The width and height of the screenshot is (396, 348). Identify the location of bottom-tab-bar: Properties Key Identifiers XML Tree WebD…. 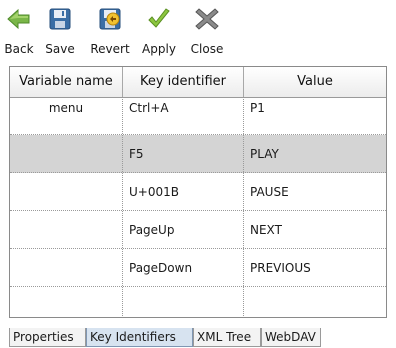
(202, 338).